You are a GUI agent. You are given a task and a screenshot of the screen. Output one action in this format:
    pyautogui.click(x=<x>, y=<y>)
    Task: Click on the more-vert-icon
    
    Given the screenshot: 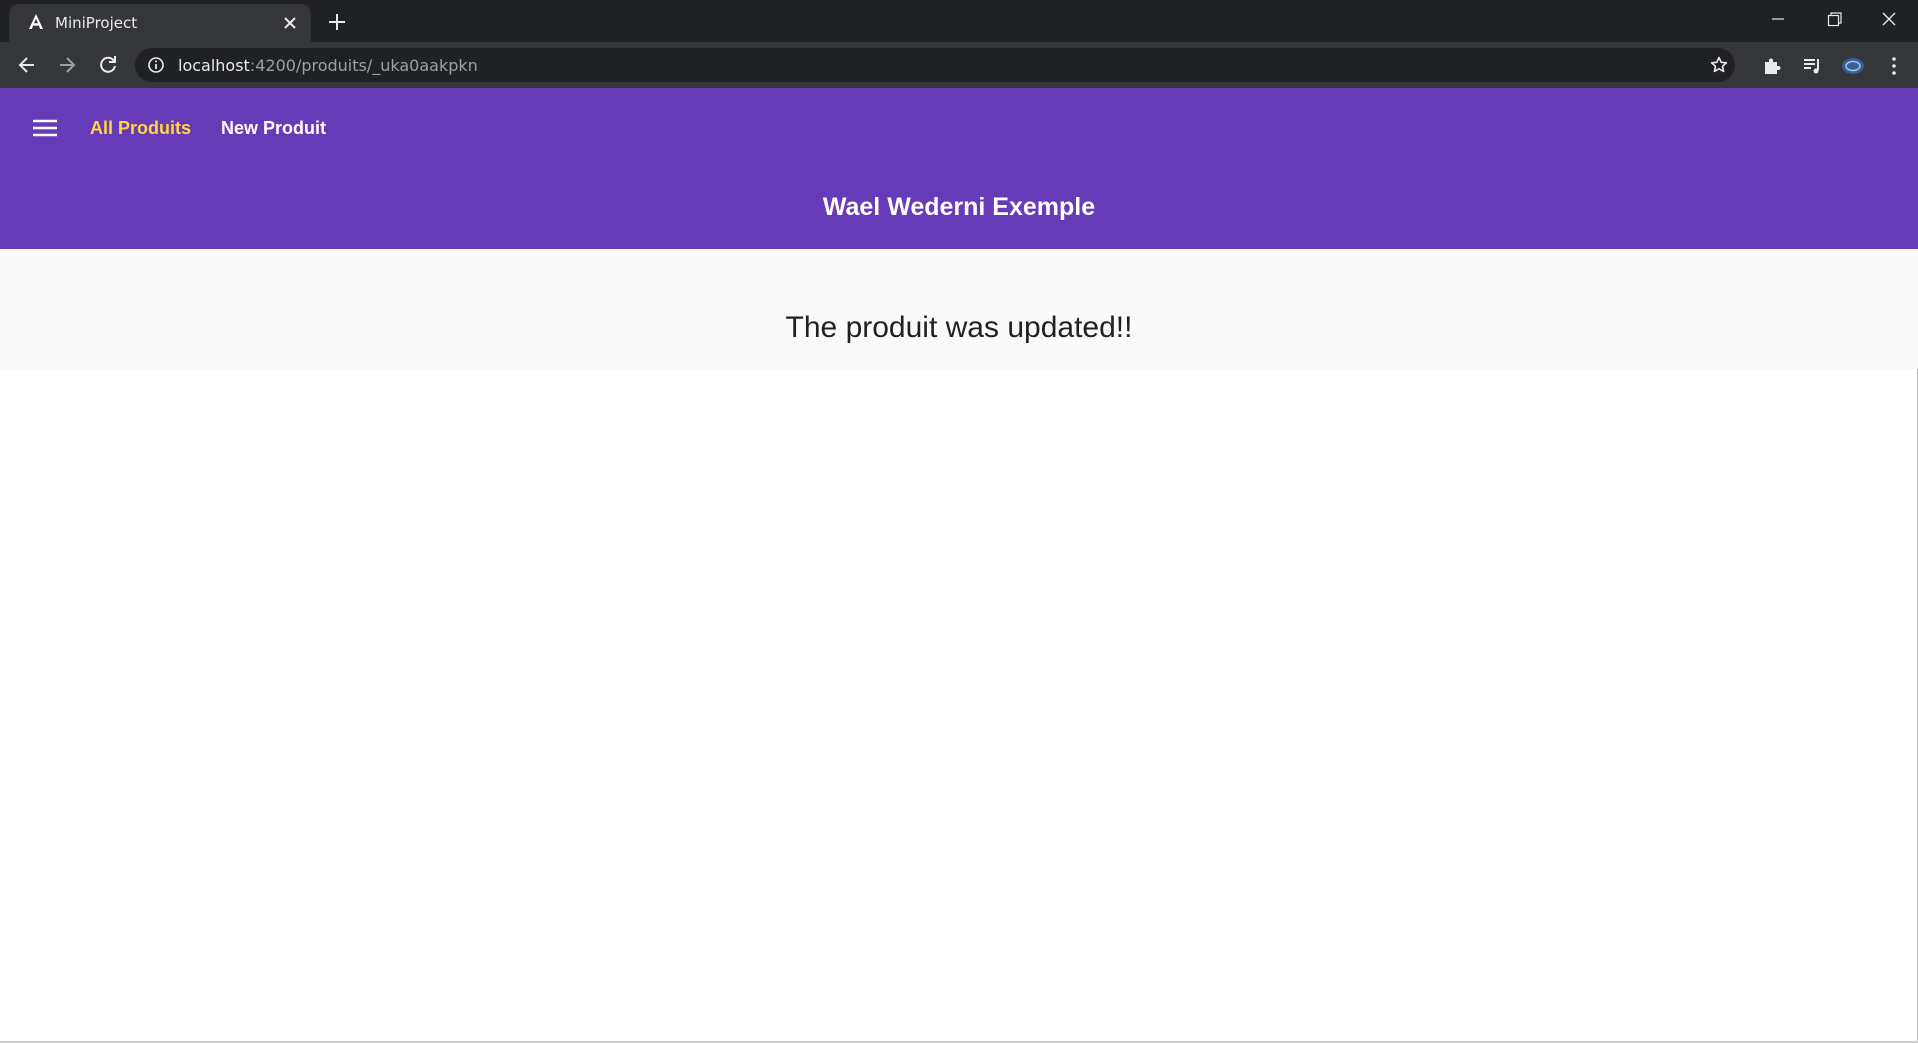 What is the action you would take?
    pyautogui.click(x=1894, y=66)
    